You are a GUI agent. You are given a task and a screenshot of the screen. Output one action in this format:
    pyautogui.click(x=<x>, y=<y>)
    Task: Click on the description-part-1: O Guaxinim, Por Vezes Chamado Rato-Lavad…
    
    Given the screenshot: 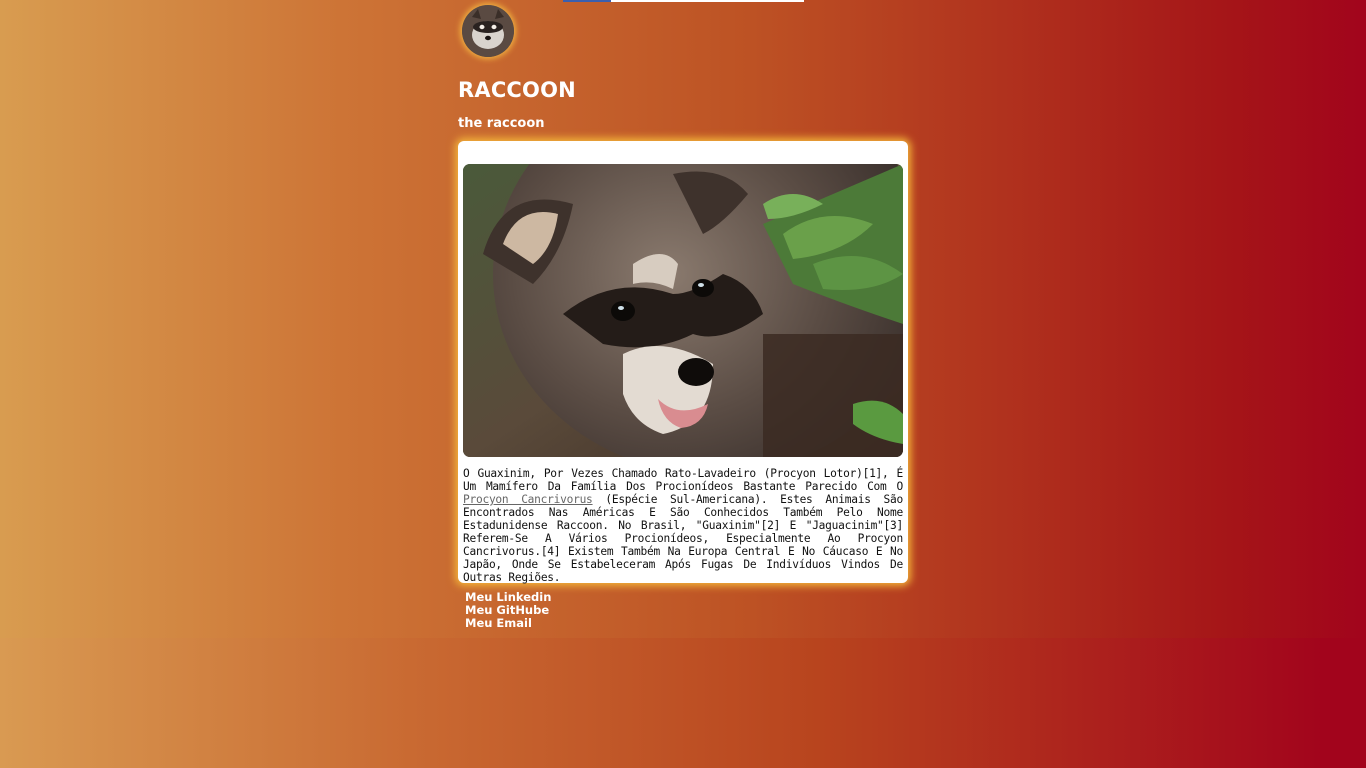 What is the action you would take?
    pyautogui.click(x=683, y=480)
    